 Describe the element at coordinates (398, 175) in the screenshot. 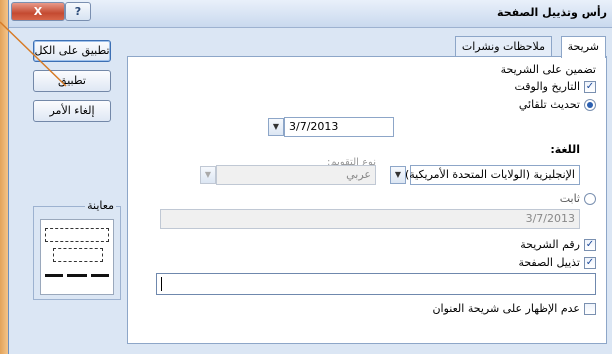

I see `language-dropdown-arrow: ▼` at that location.